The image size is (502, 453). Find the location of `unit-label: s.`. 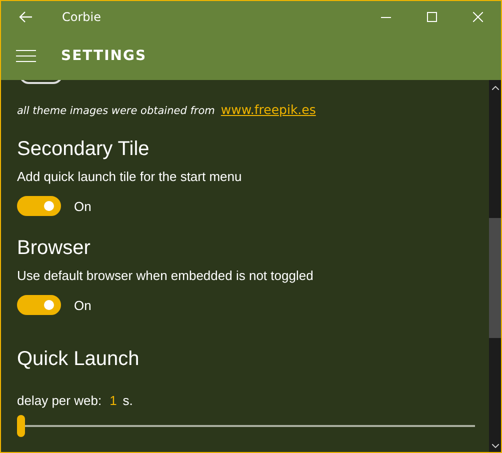

unit-label: s. is located at coordinates (127, 400).